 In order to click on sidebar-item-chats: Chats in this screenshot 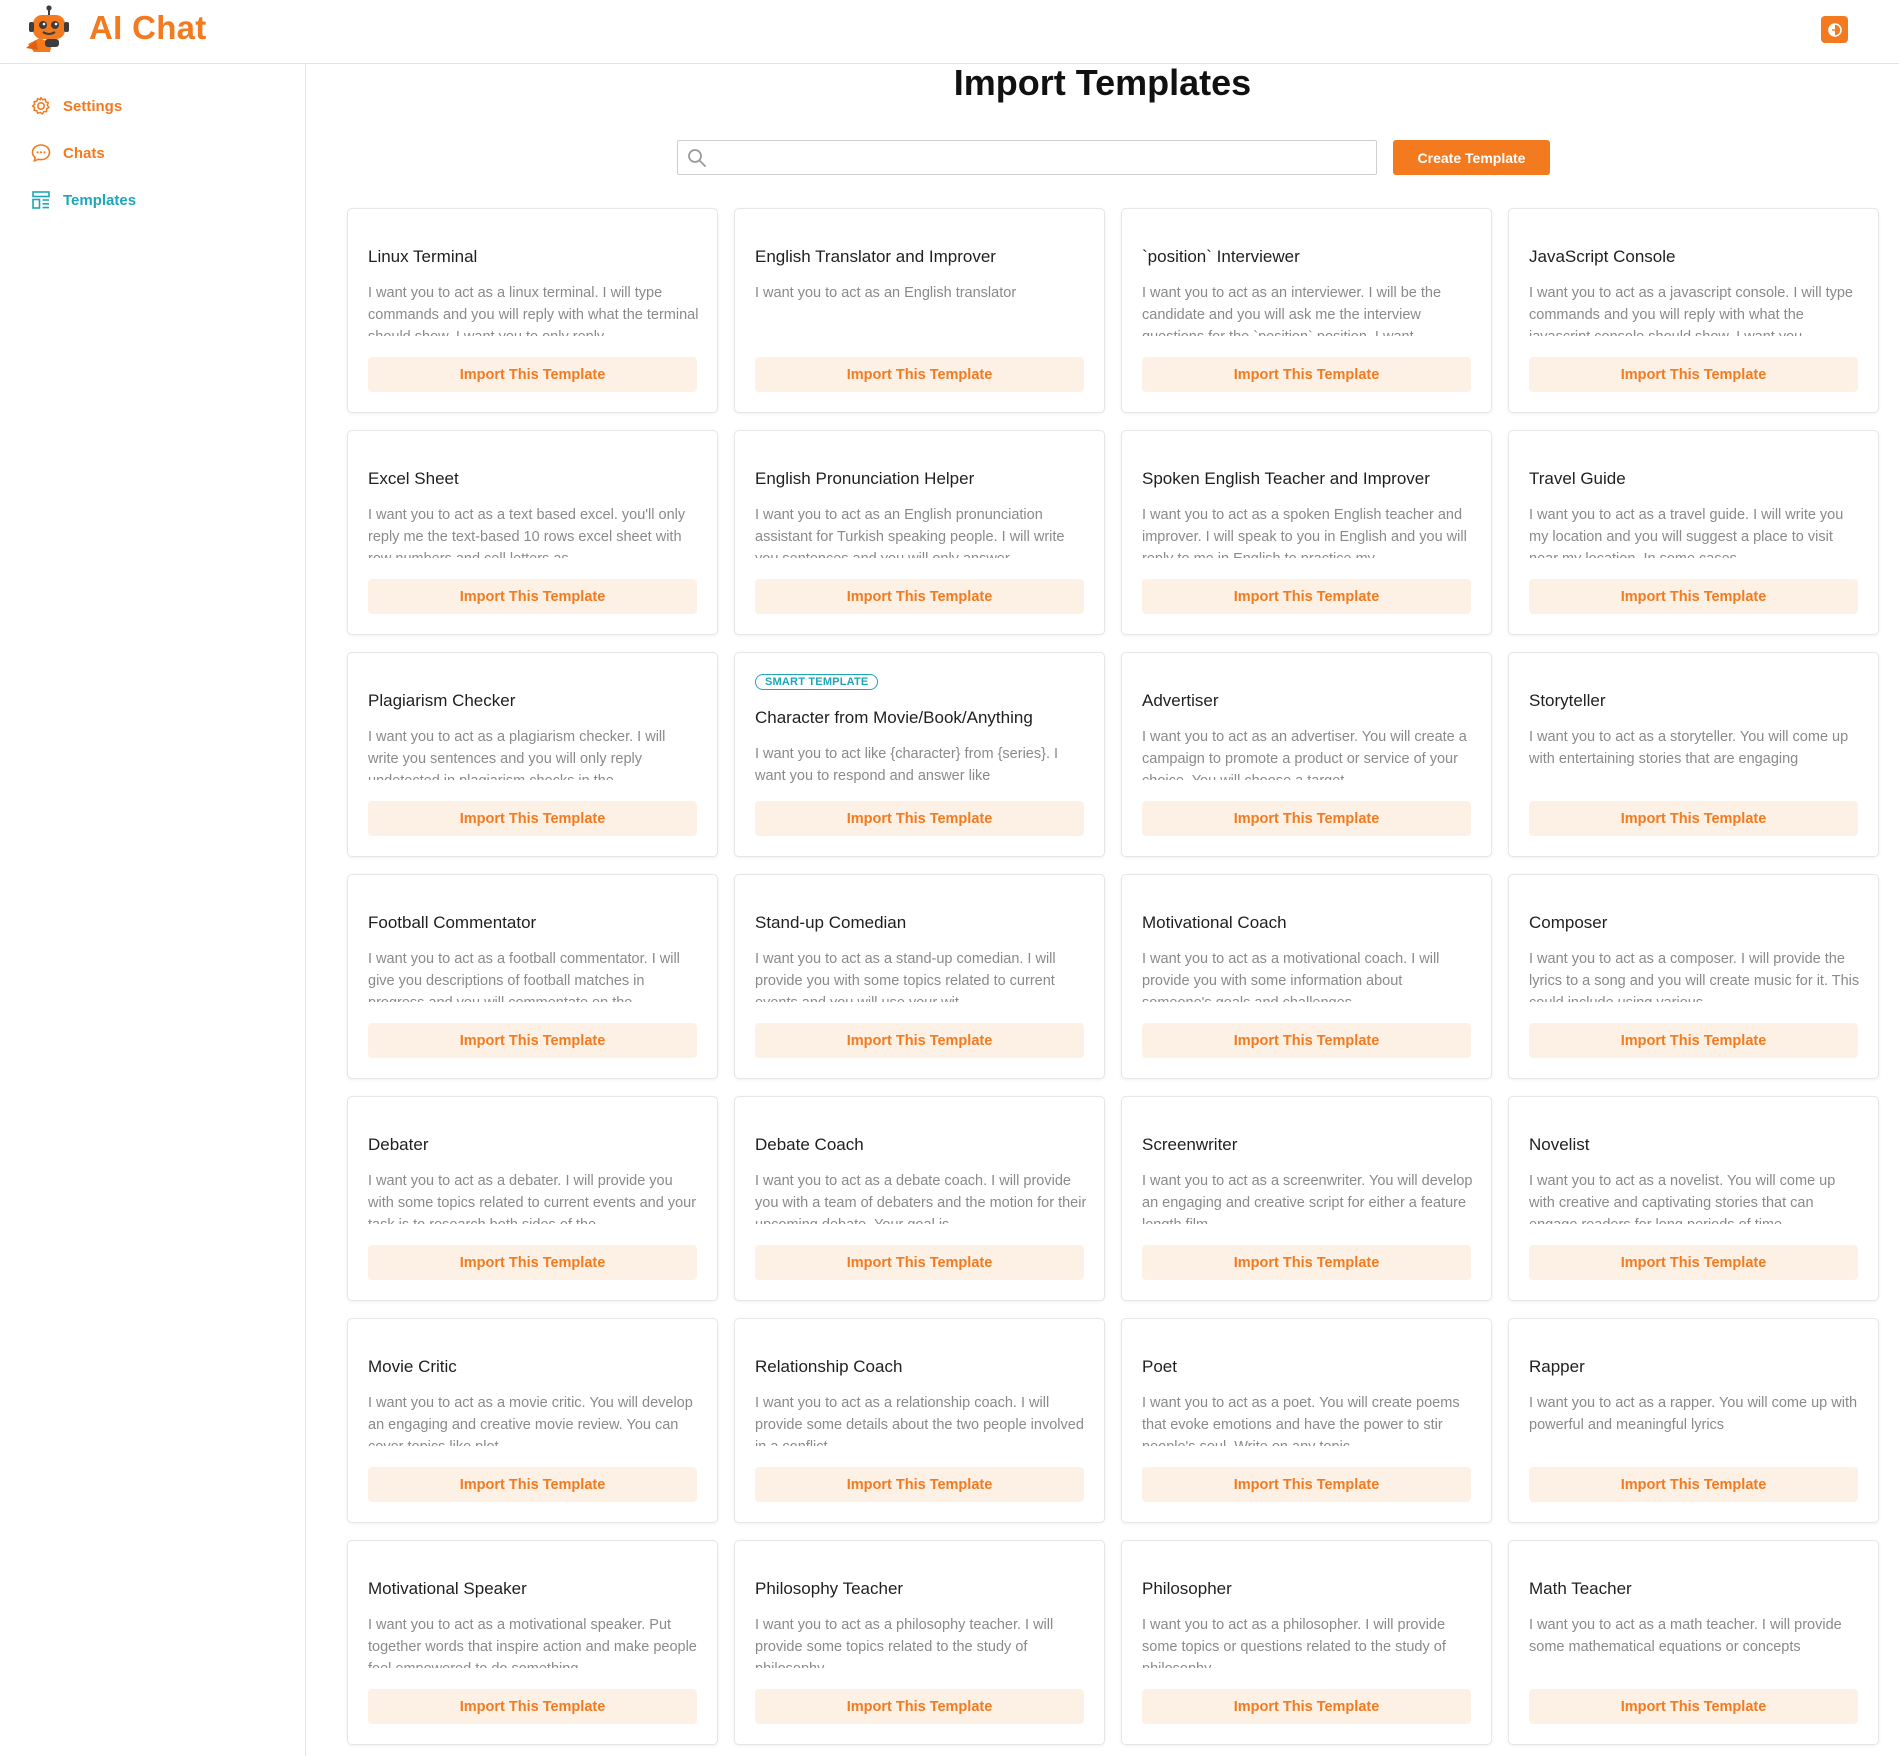, I will do `click(67, 153)`.